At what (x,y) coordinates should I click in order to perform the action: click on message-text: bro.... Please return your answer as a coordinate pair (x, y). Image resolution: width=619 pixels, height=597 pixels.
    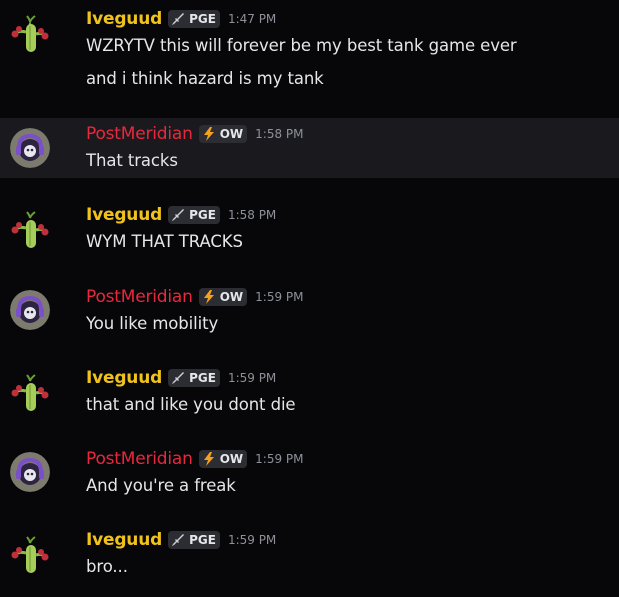
    Looking at the image, I should click on (107, 566).